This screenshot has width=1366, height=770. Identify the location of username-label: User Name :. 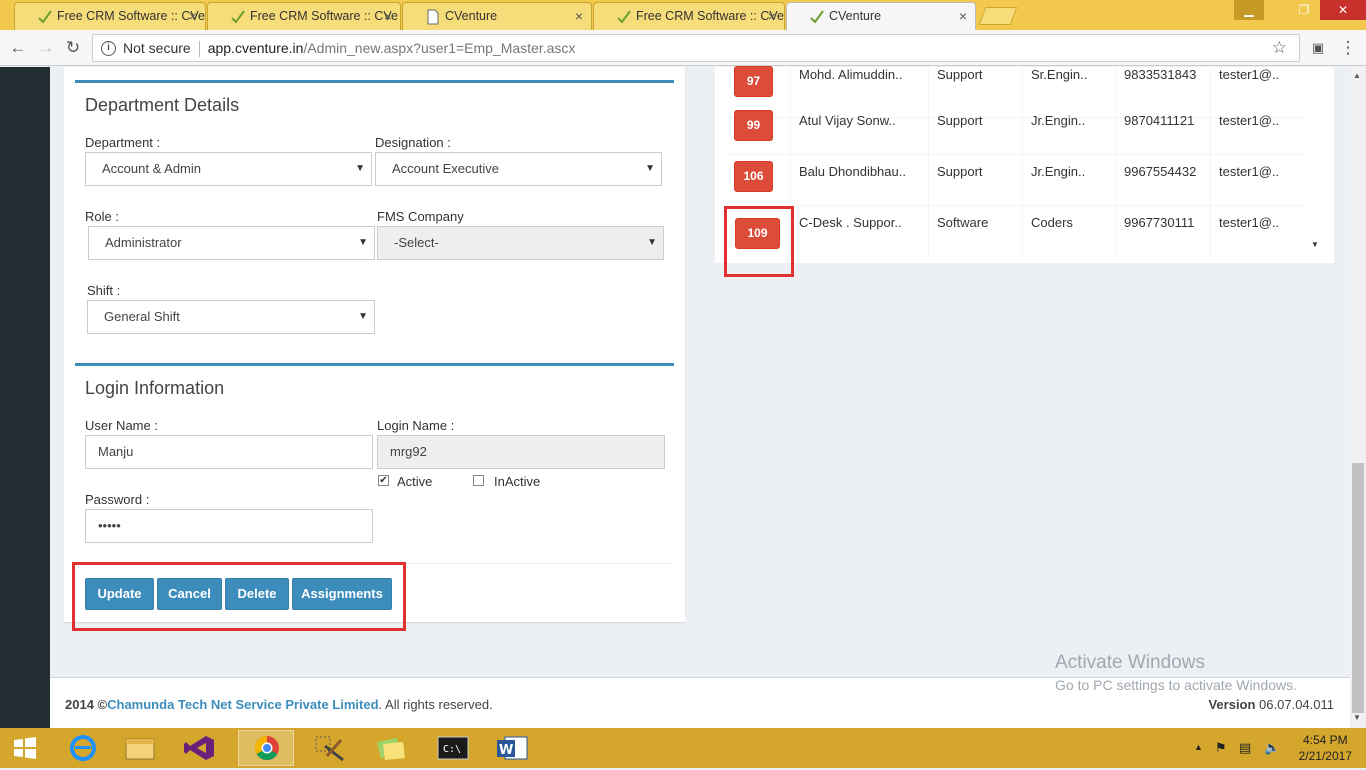
(121, 425).